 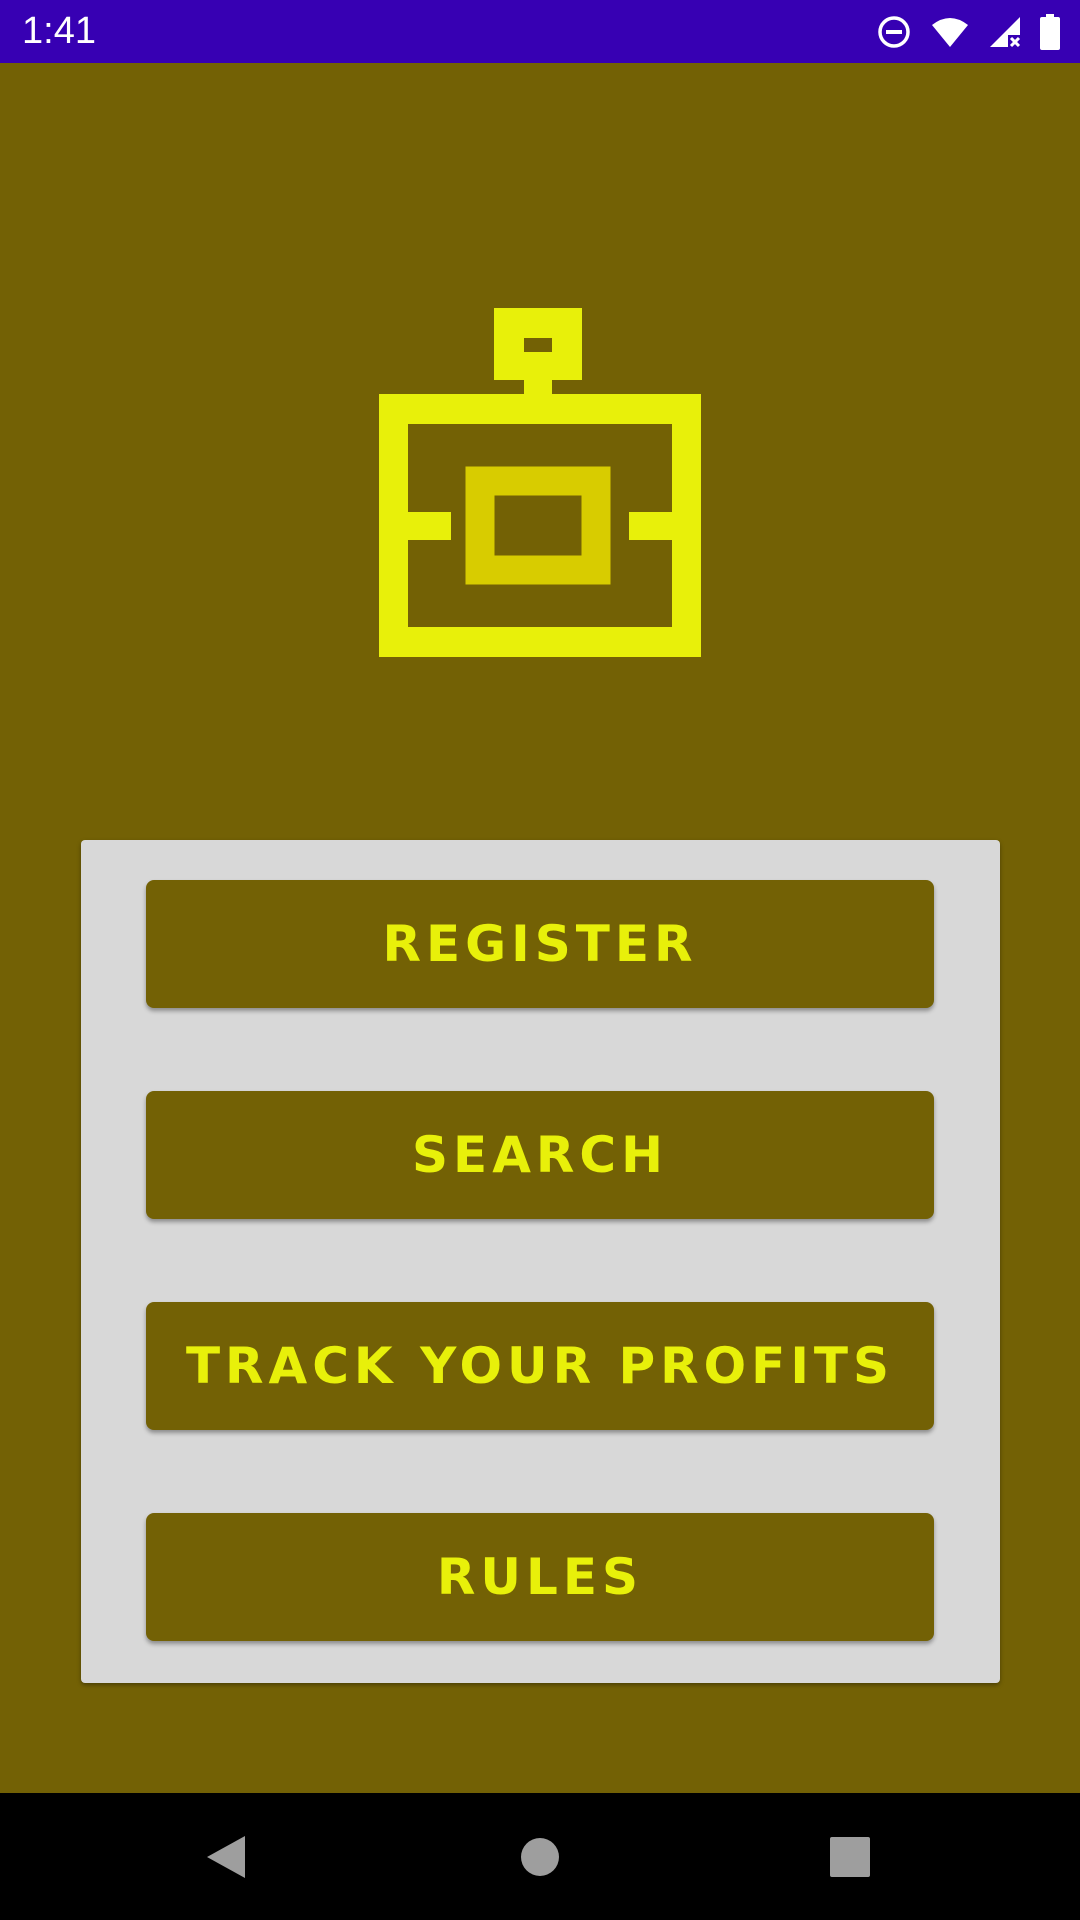 I want to click on do-not-disturb-icon, so click(x=894, y=32).